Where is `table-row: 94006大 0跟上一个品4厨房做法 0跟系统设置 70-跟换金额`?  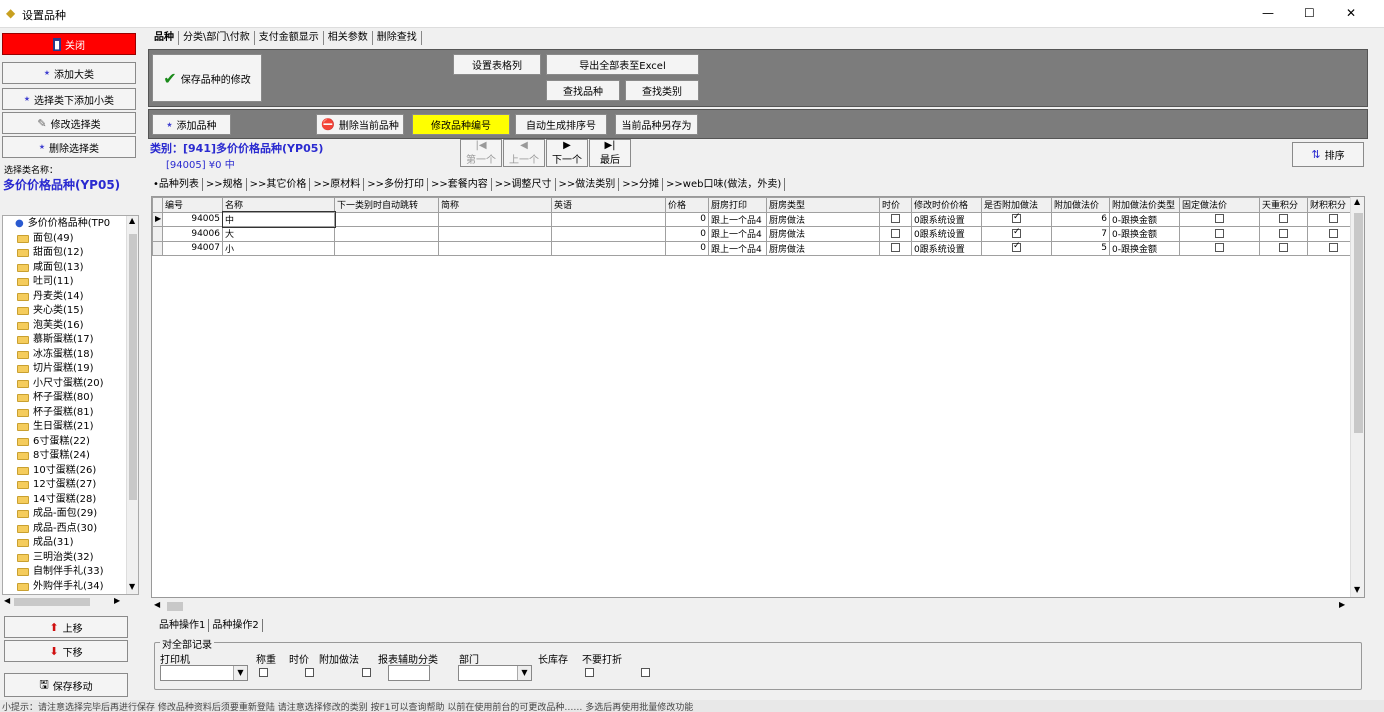
table-row: 94006大 0跟上一个品4厨房做法 0跟系统设置 70-跟换金额 is located at coordinates (756, 234).